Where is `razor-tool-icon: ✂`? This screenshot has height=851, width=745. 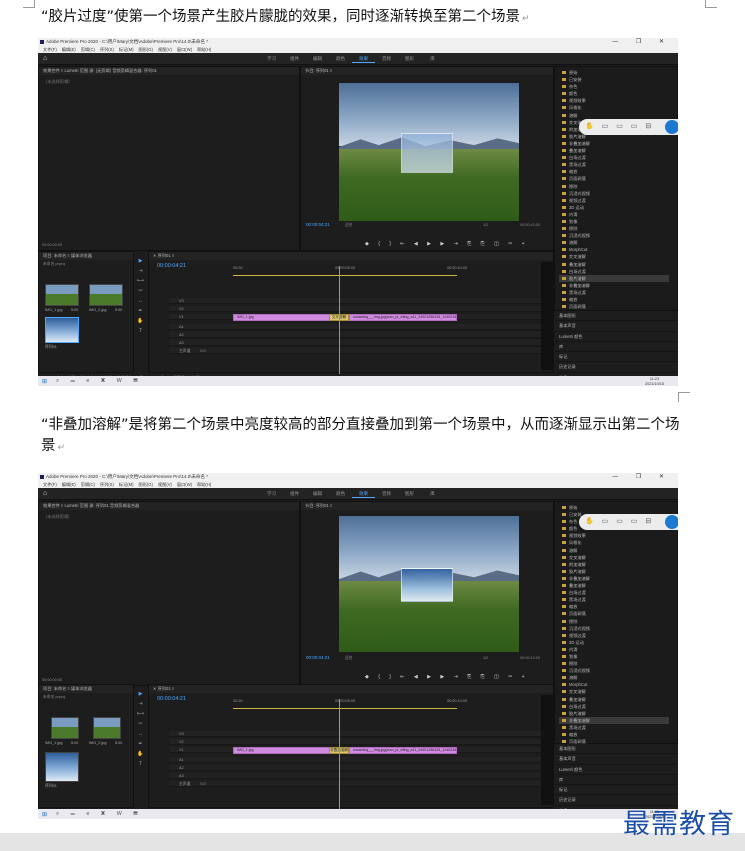 razor-tool-icon: ✂ is located at coordinates (140, 291).